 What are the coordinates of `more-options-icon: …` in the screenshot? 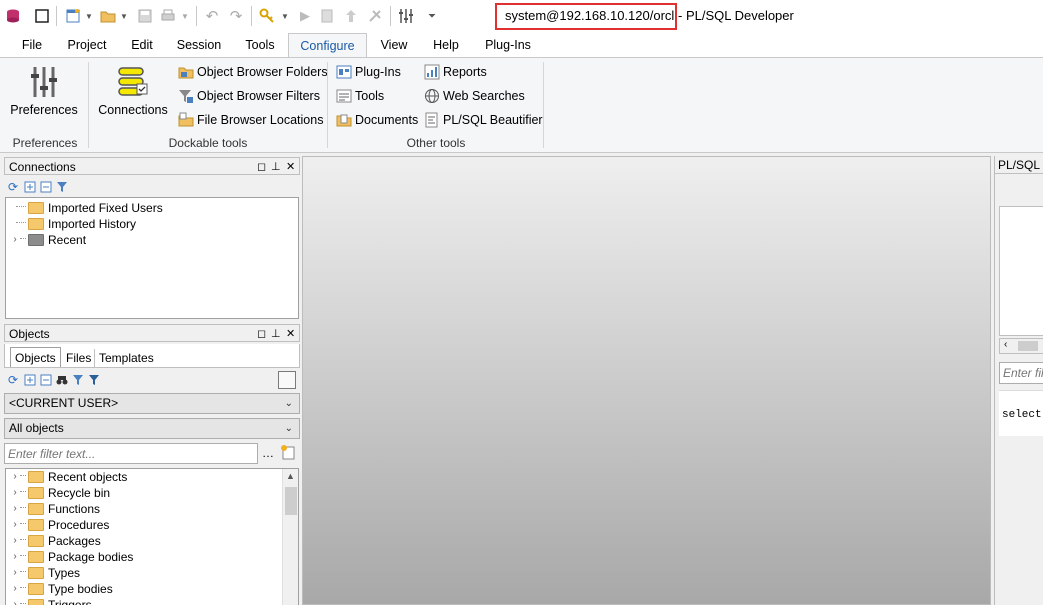 It's located at (268, 453).